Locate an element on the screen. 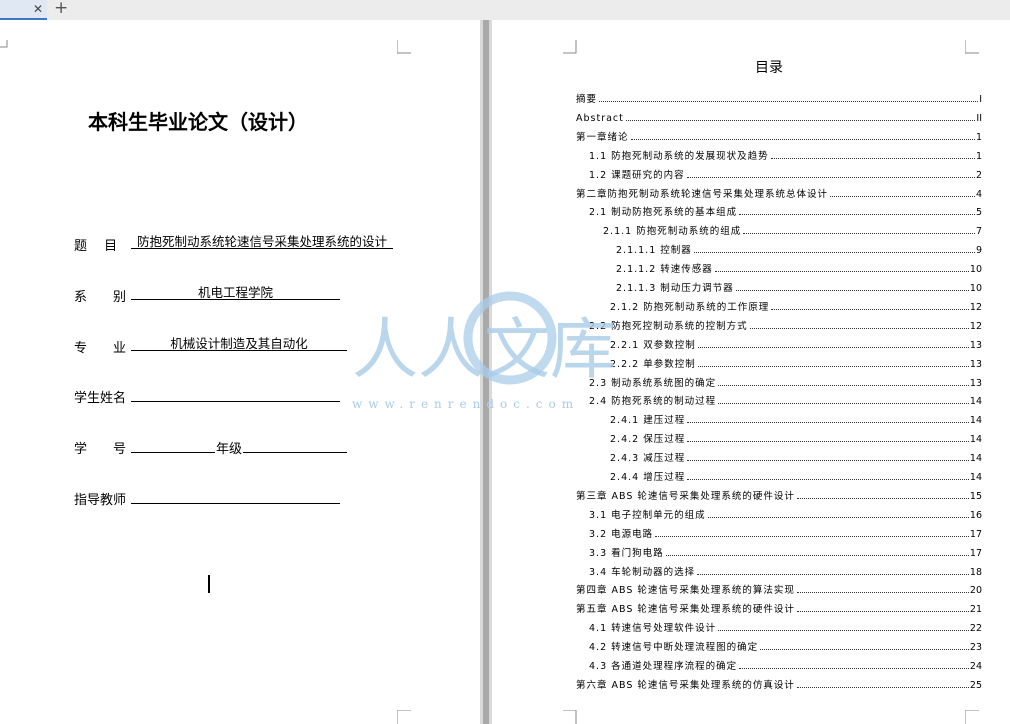 The width and height of the screenshot is (1010, 724). toc-entry-title: 2.4.3 减压过程 is located at coordinates (648, 459).